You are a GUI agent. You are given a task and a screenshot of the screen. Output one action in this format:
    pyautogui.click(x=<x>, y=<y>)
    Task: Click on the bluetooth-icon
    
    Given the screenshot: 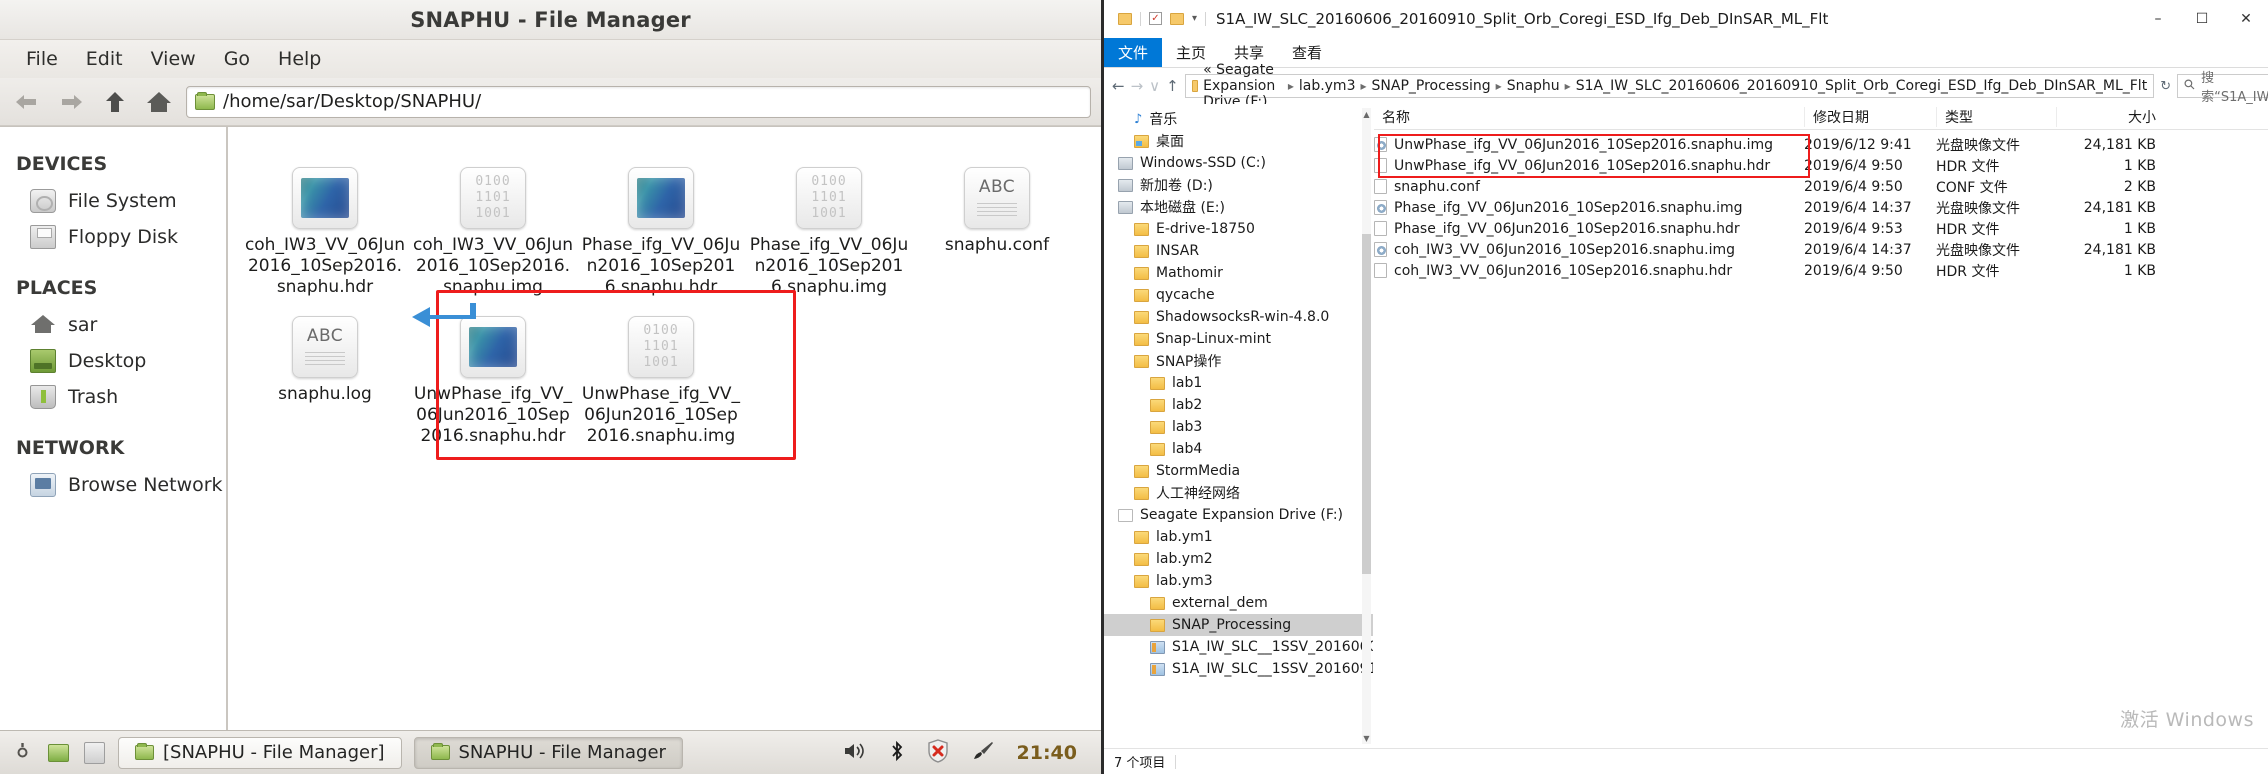 What is the action you would take?
    pyautogui.click(x=897, y=753)
    